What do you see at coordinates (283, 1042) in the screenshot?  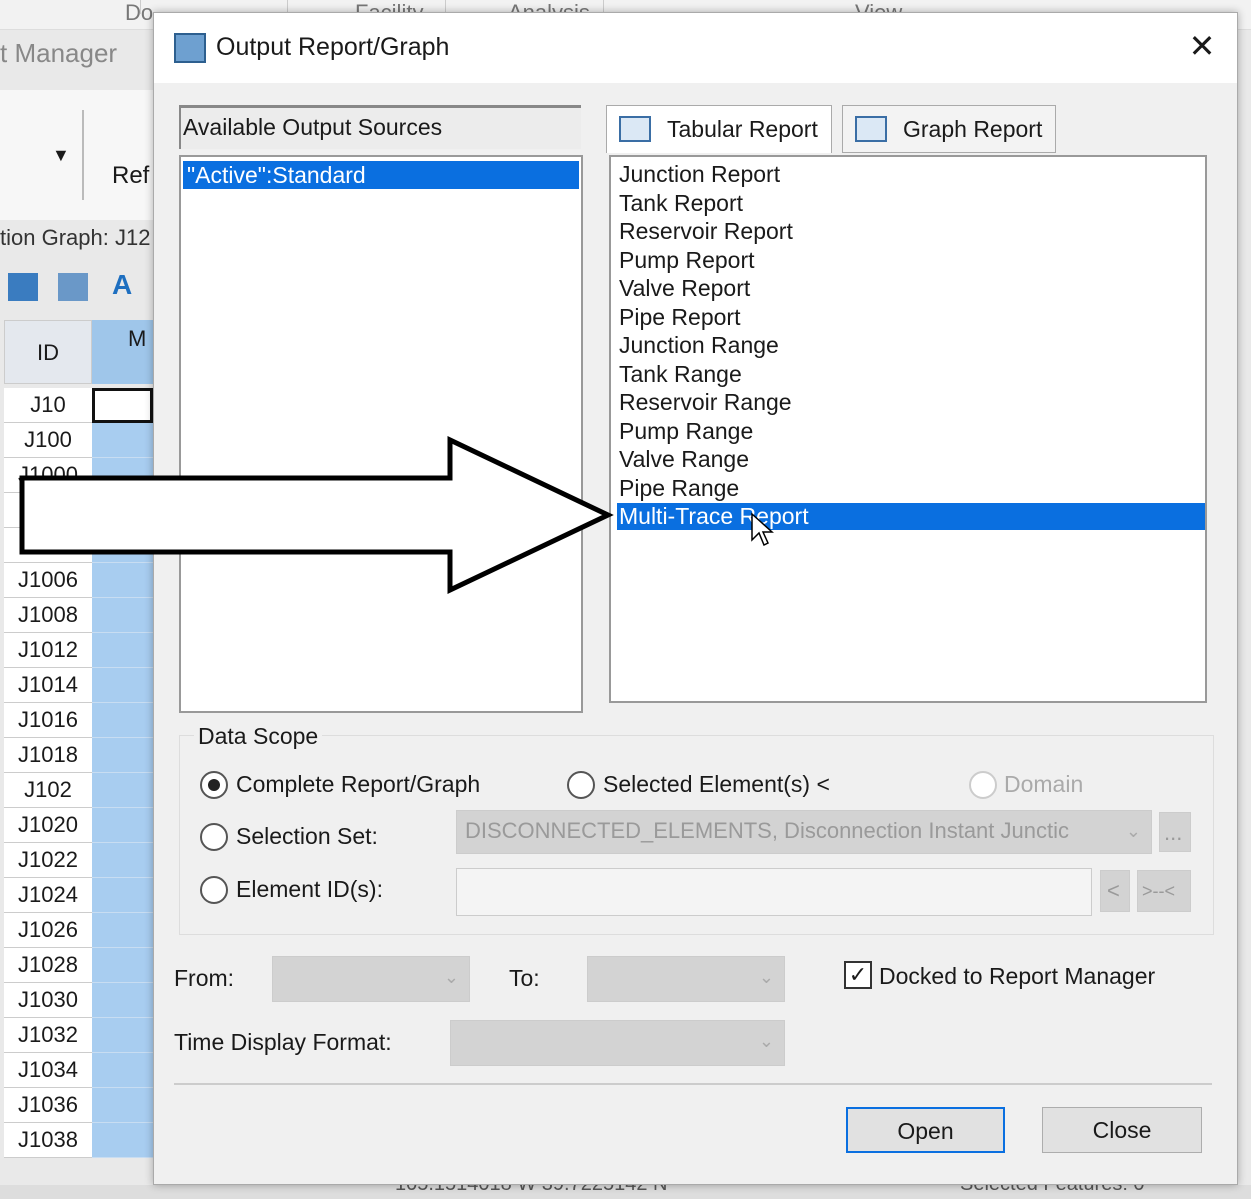 I see `time-format-label: Time Display Format:` at bounding box center [283, 1042].